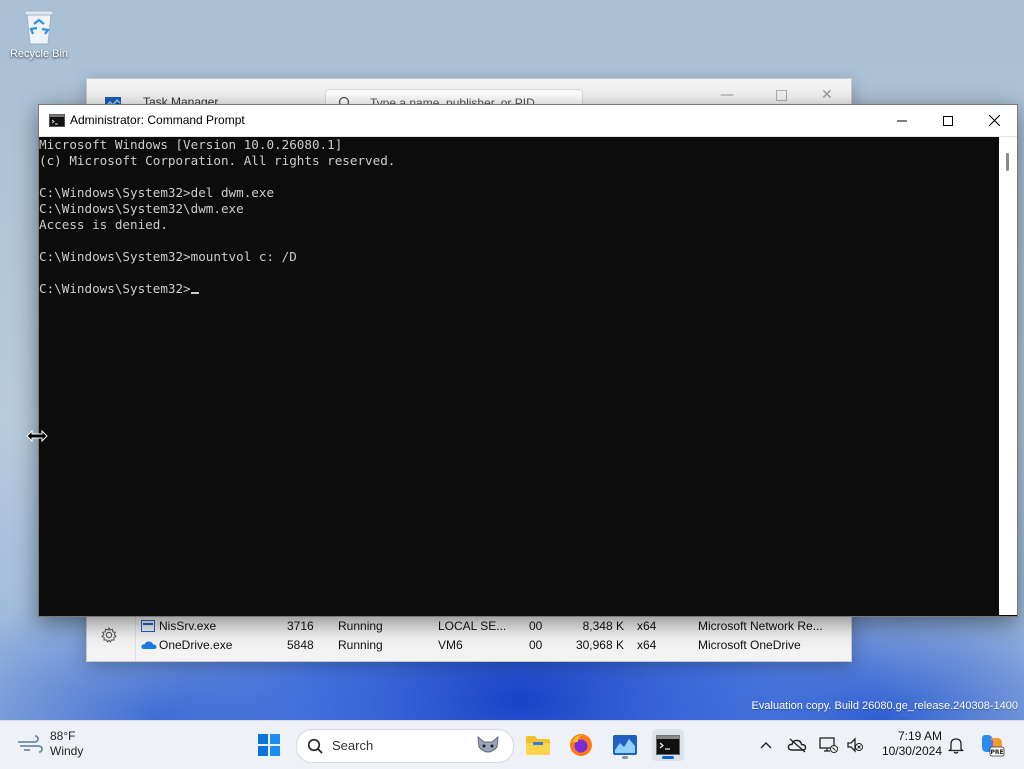  I want to click on minimize-button: —, so click(727, 95).